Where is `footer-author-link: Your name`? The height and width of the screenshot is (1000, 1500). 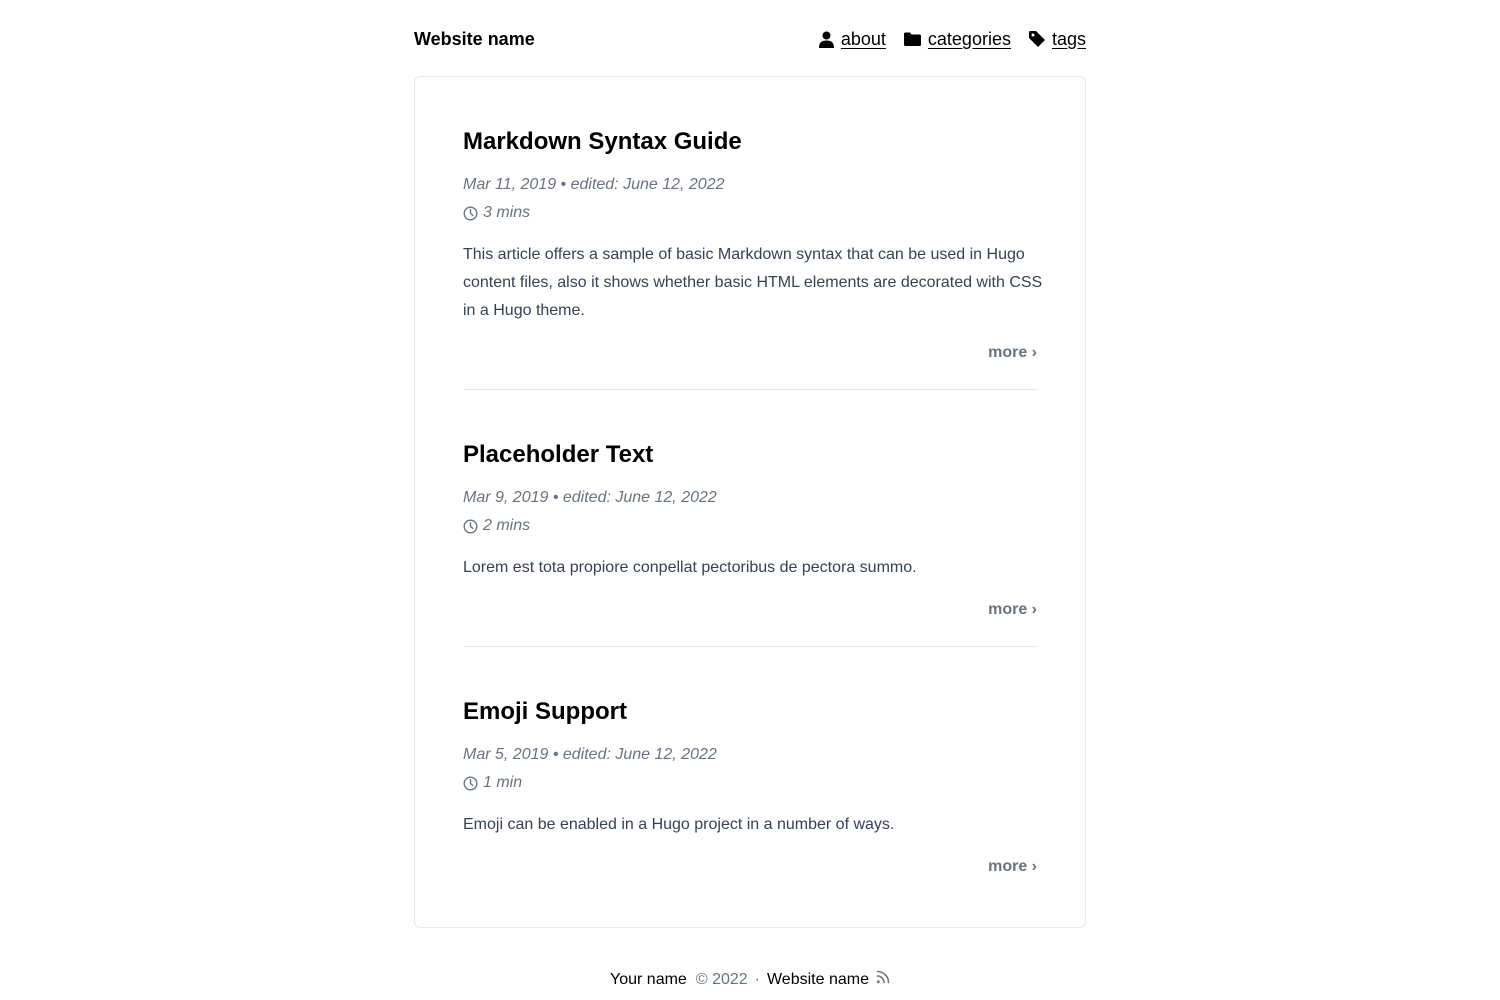
footer-author-link: Your name is located at coordinates (648, 980).